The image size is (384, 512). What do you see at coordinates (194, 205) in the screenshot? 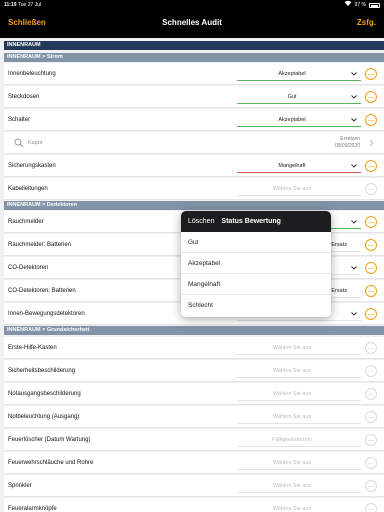
I see `subsection-header-detektoren: INNENRAUM > Dedektoren` at bounding box center [194, 205].